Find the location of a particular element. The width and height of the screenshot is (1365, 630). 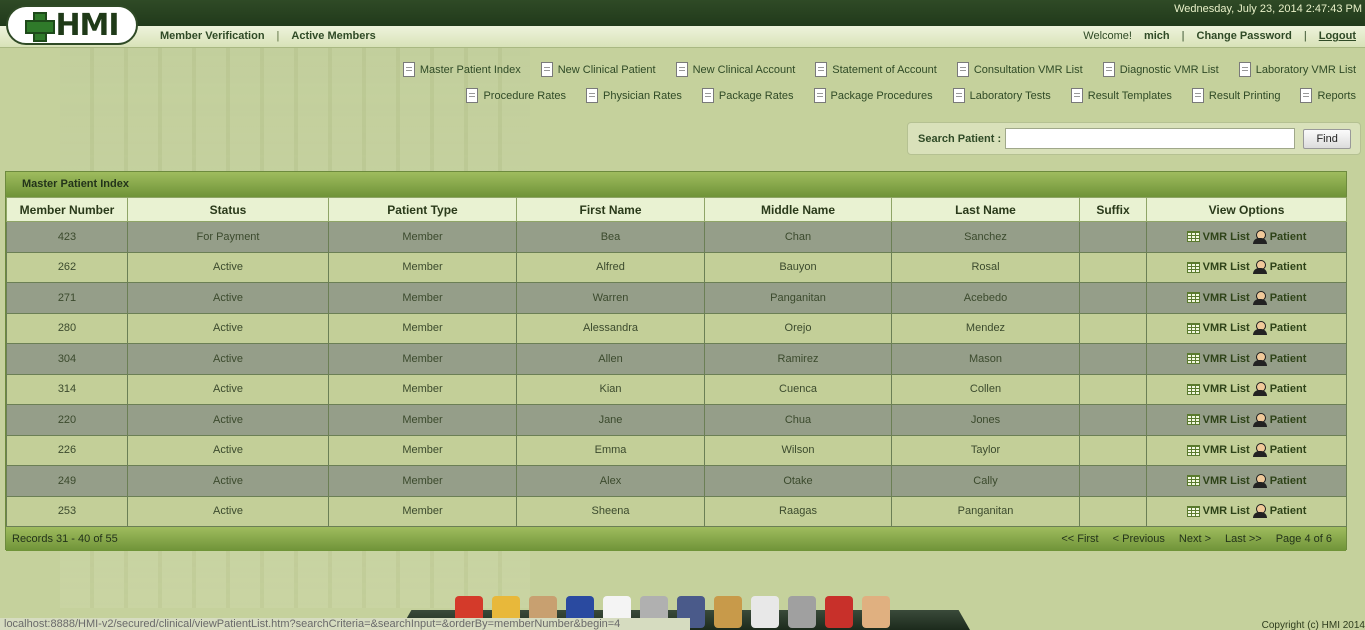

find-button: Find is located at coordinates (1327, 138).